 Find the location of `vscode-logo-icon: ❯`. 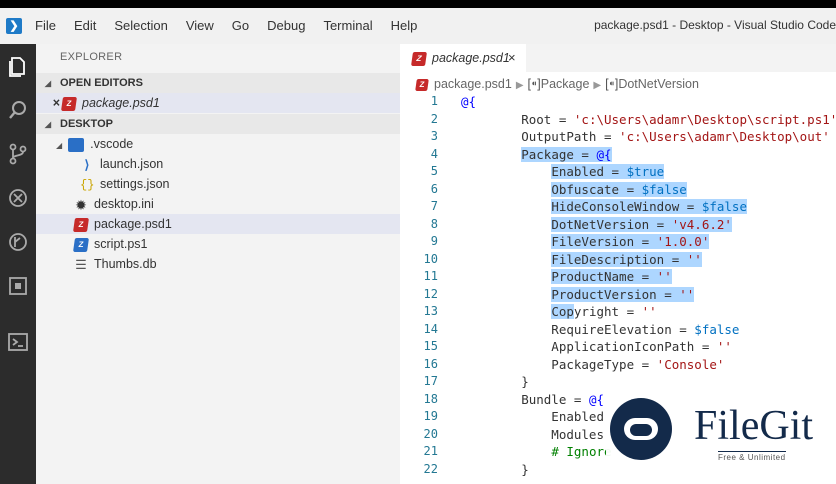

vscode-logo-icon: ❯ is located at coordinates (14, 26).